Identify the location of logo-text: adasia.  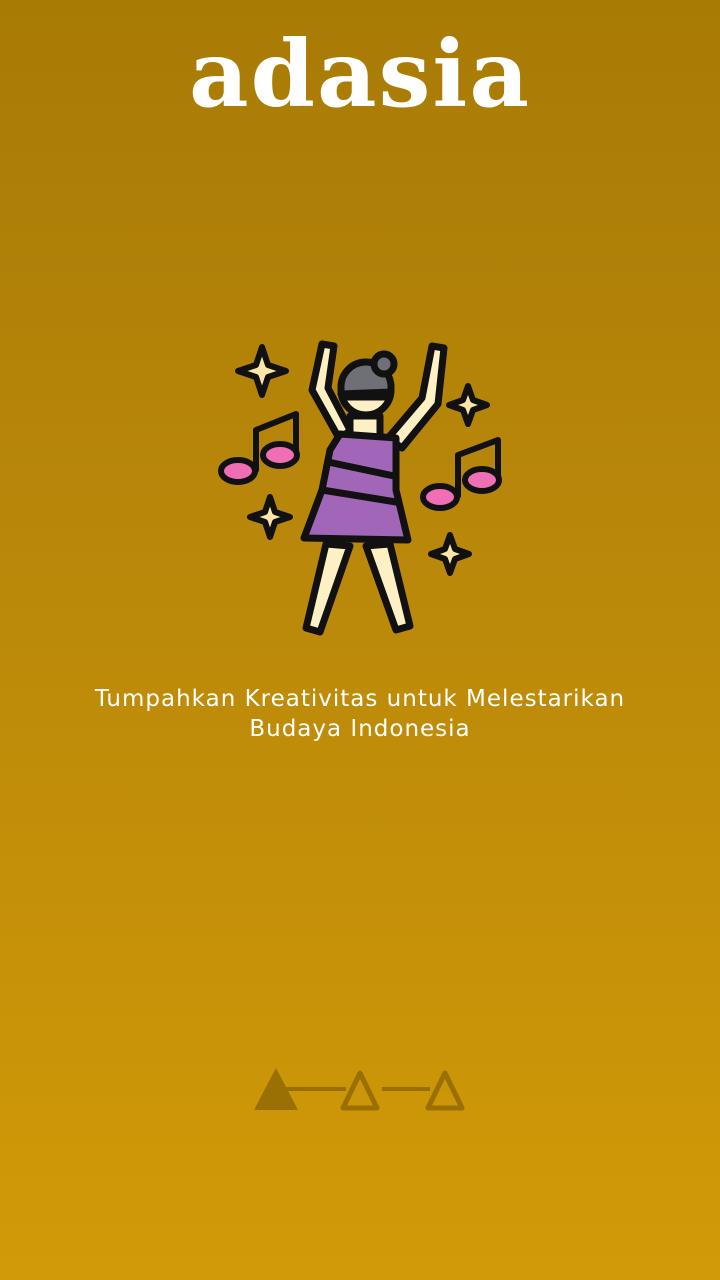
(360, 74).